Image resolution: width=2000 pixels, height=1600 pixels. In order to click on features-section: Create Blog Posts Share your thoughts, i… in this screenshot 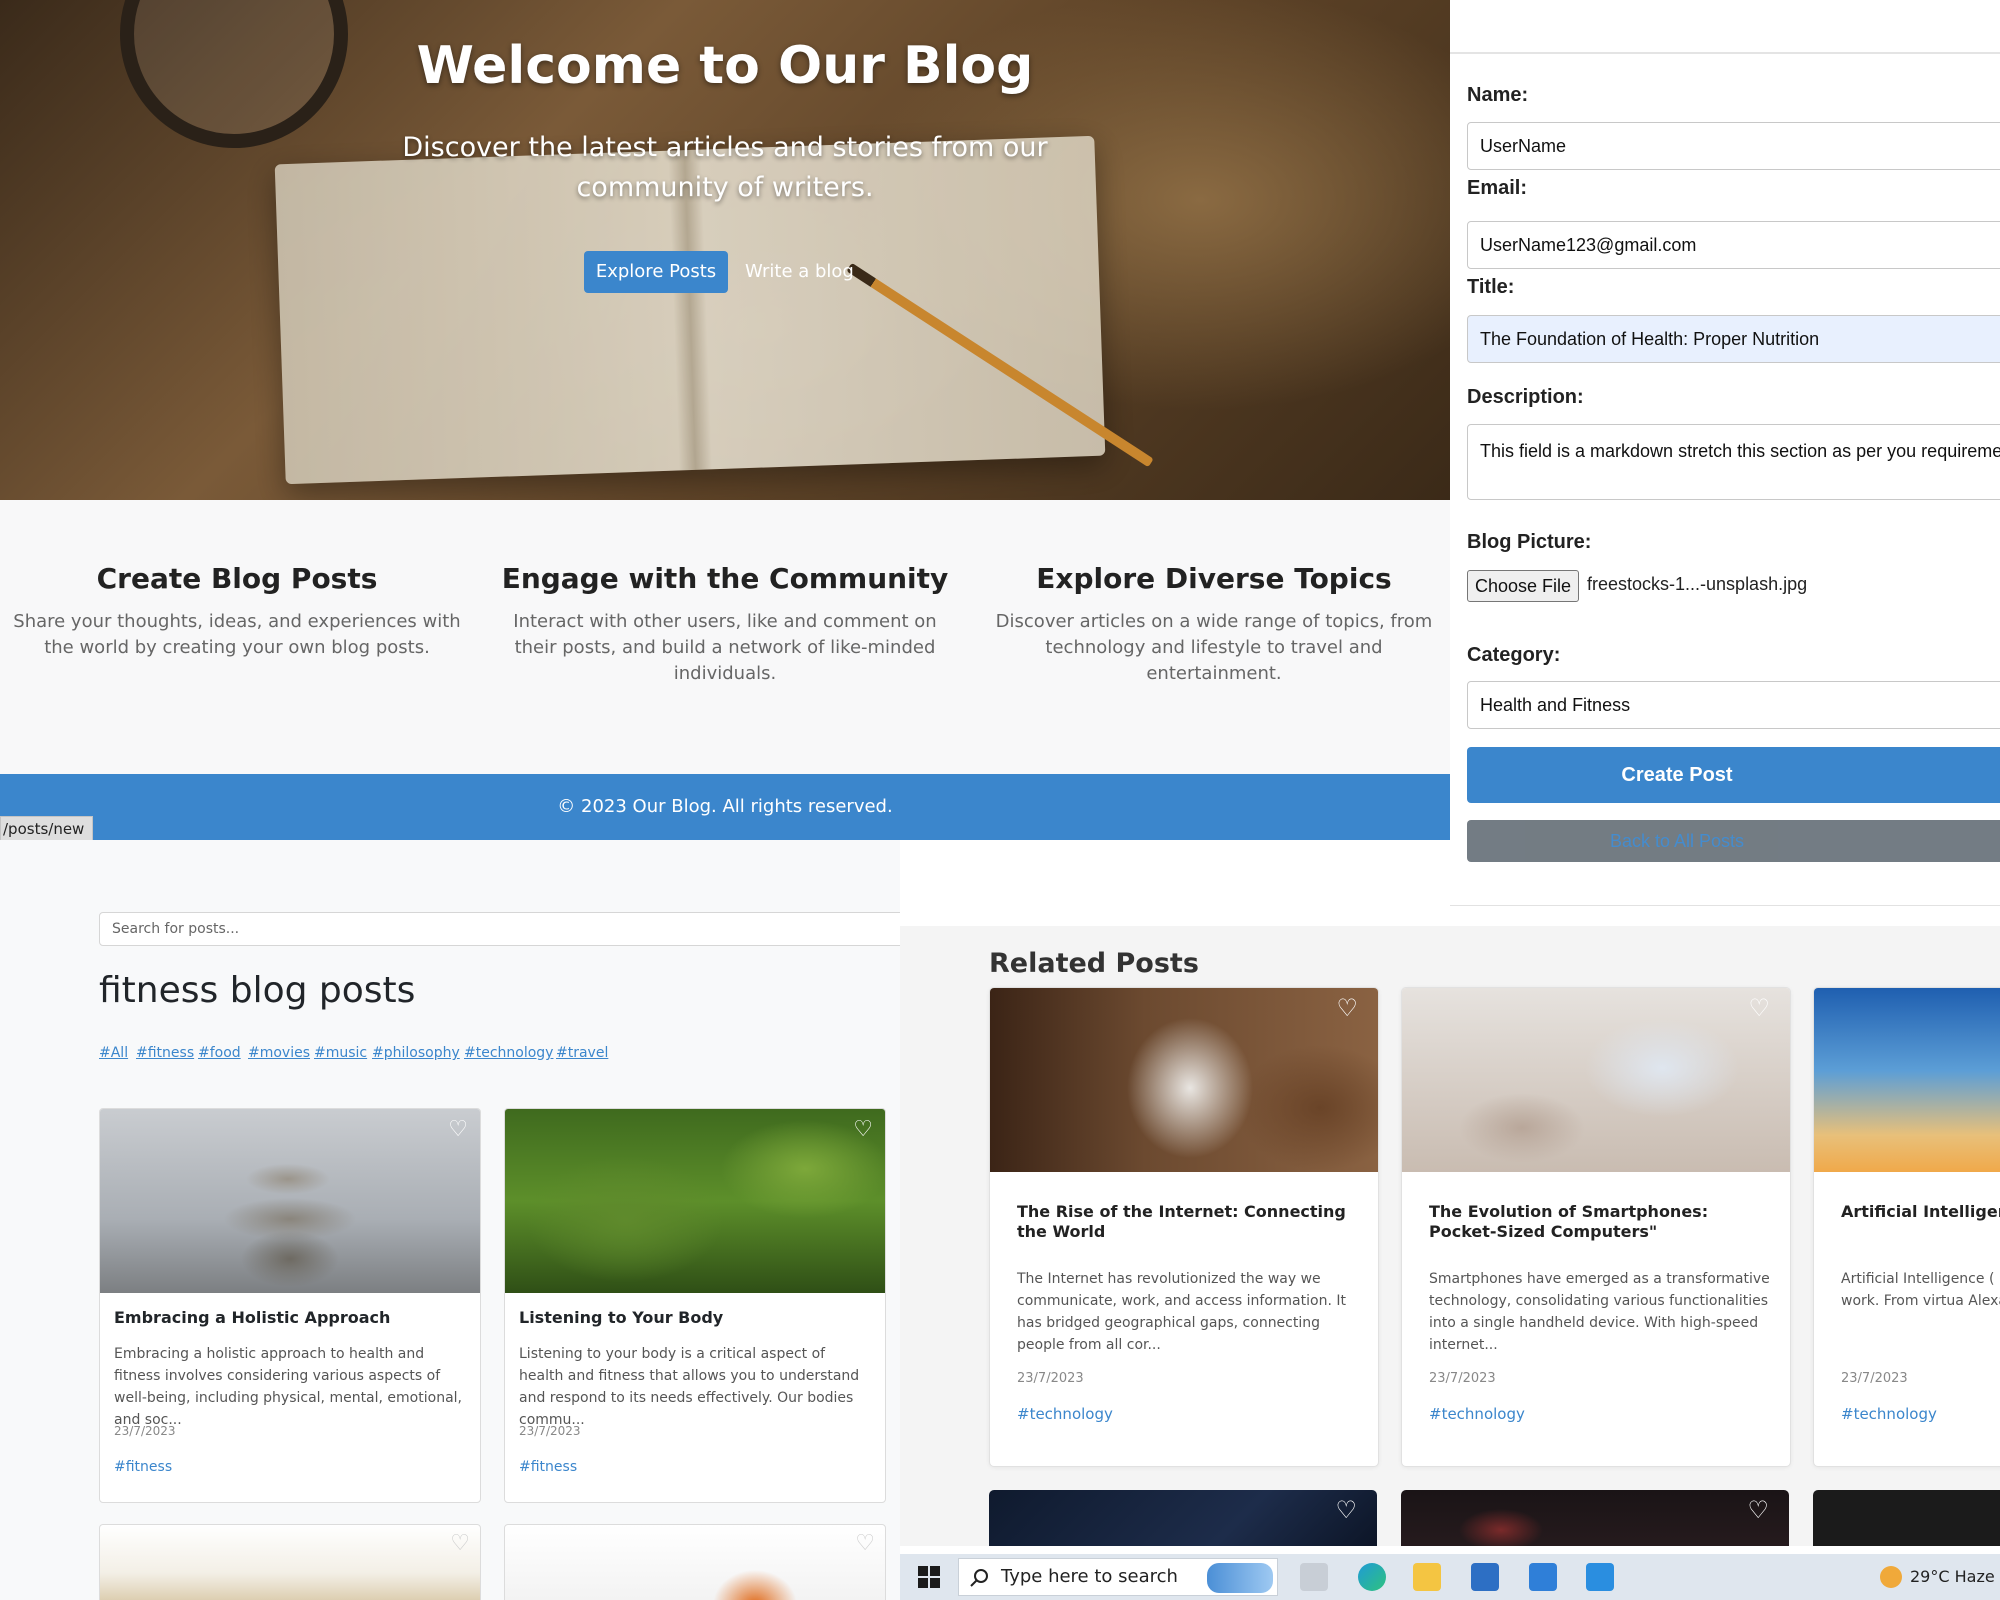, I will do `click(725, 637)`.